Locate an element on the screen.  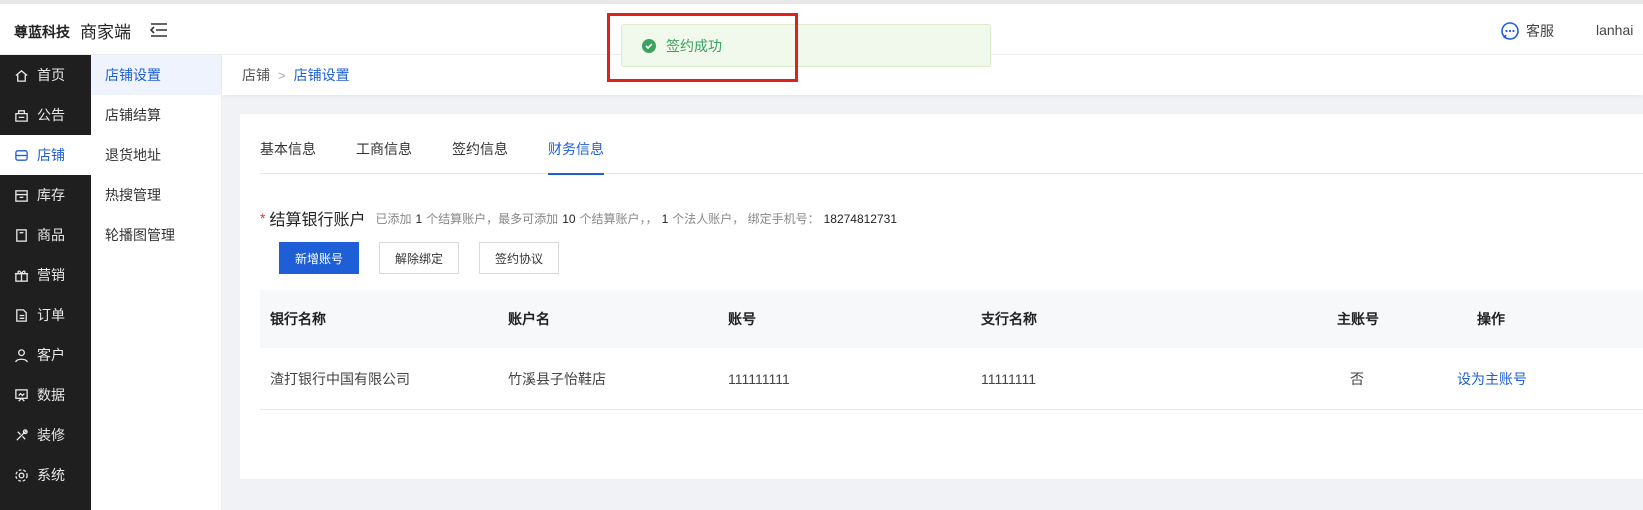
header-account-name: 账户名 is located at coordinates (529, 319).